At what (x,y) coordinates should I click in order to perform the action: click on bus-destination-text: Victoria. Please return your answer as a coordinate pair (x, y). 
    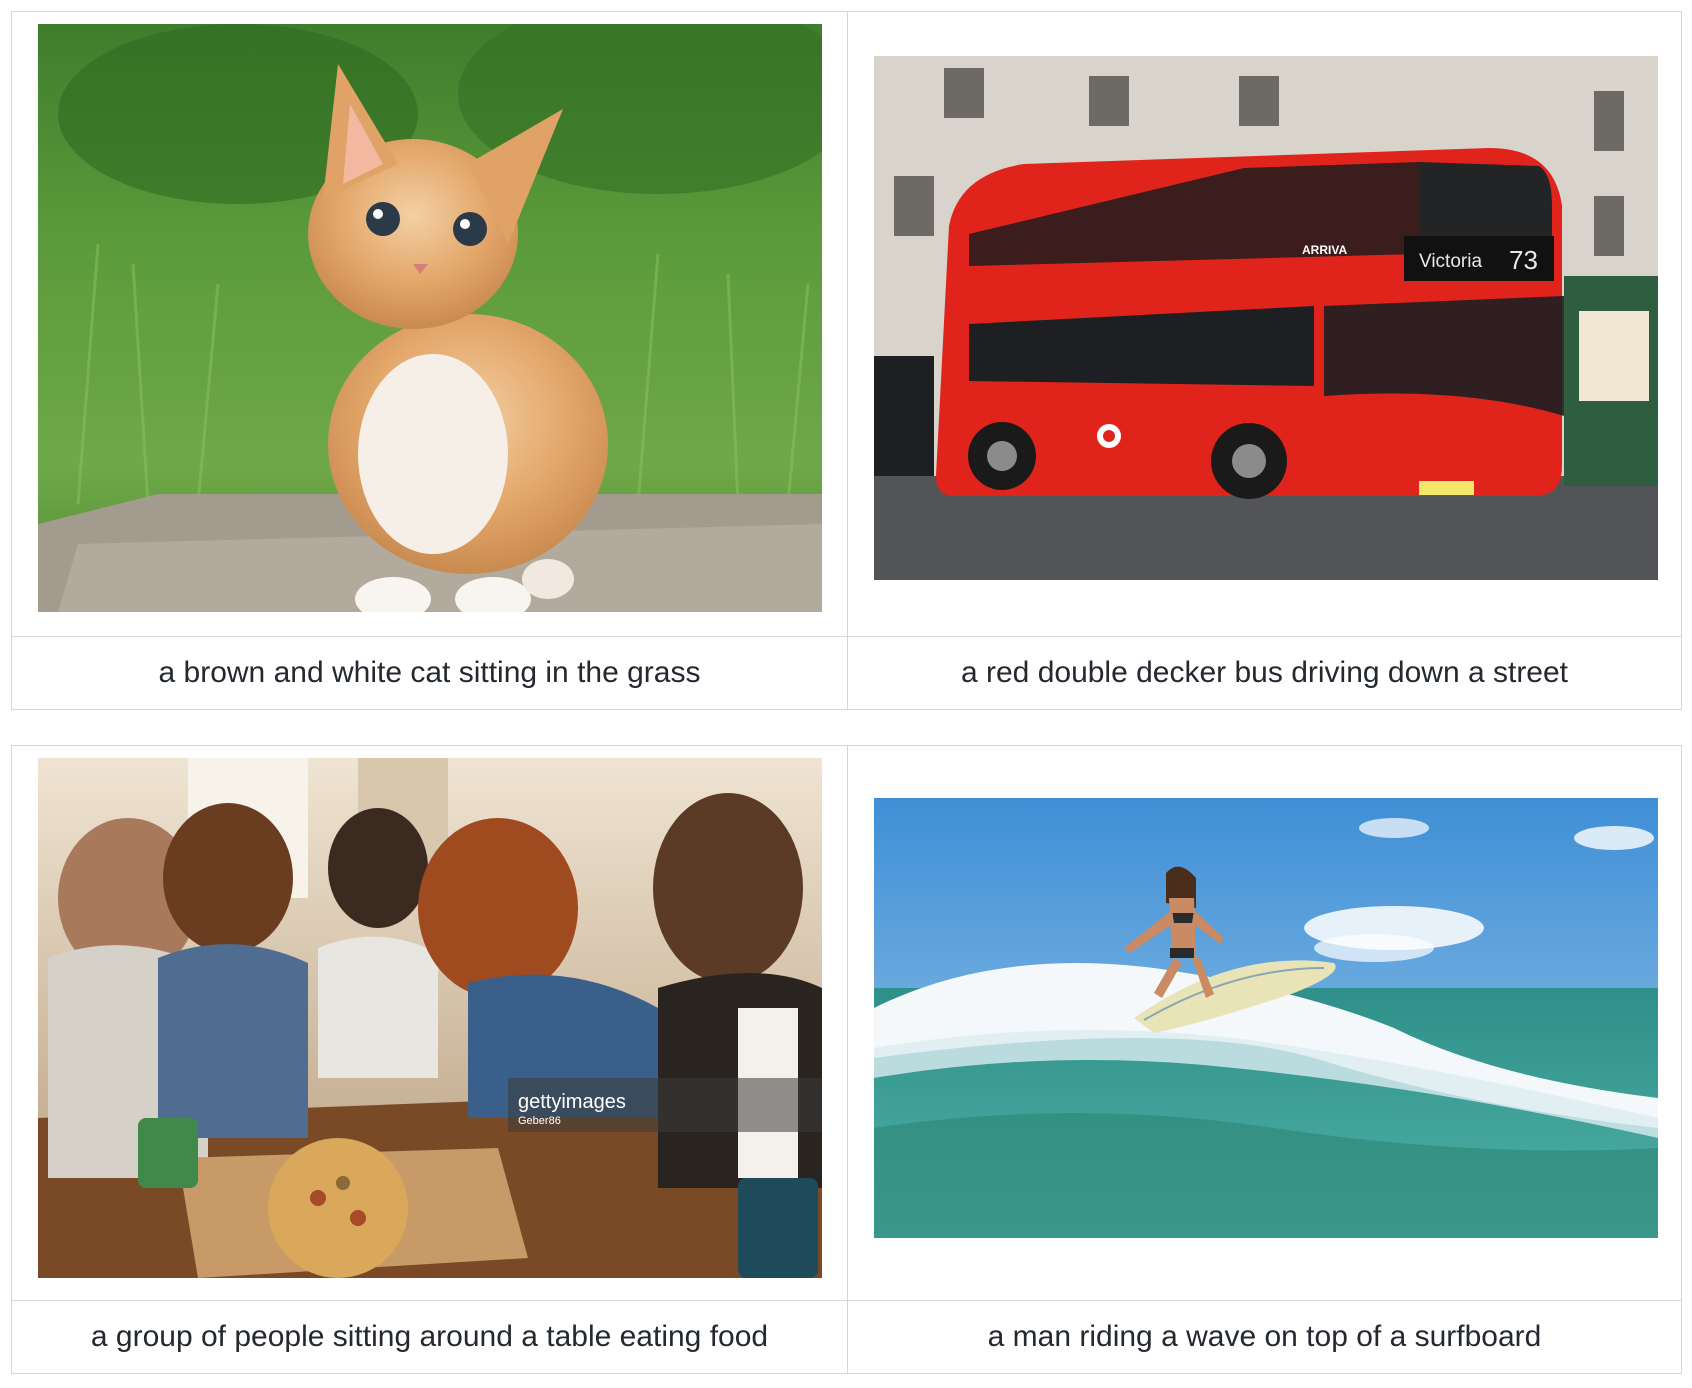
    Looking at the image, I should click on (1450, 261).